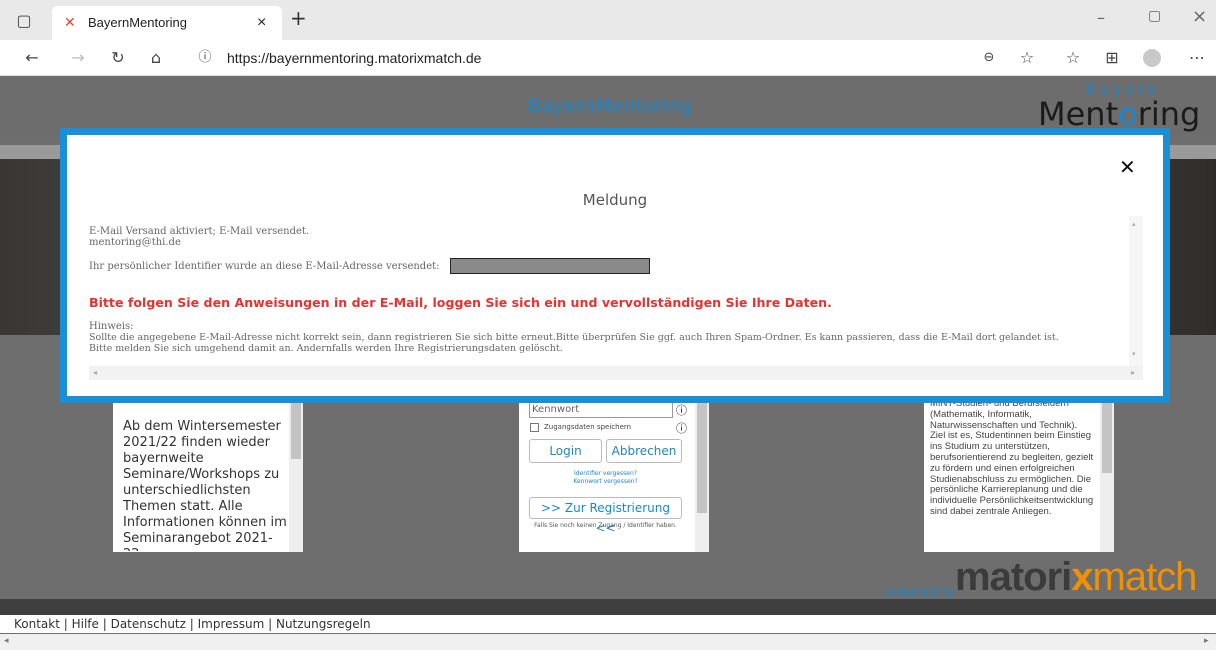 This screenshot has height=650, width=1216. I want to click on dialog-close-icon: ✕, so click(1127, 167).